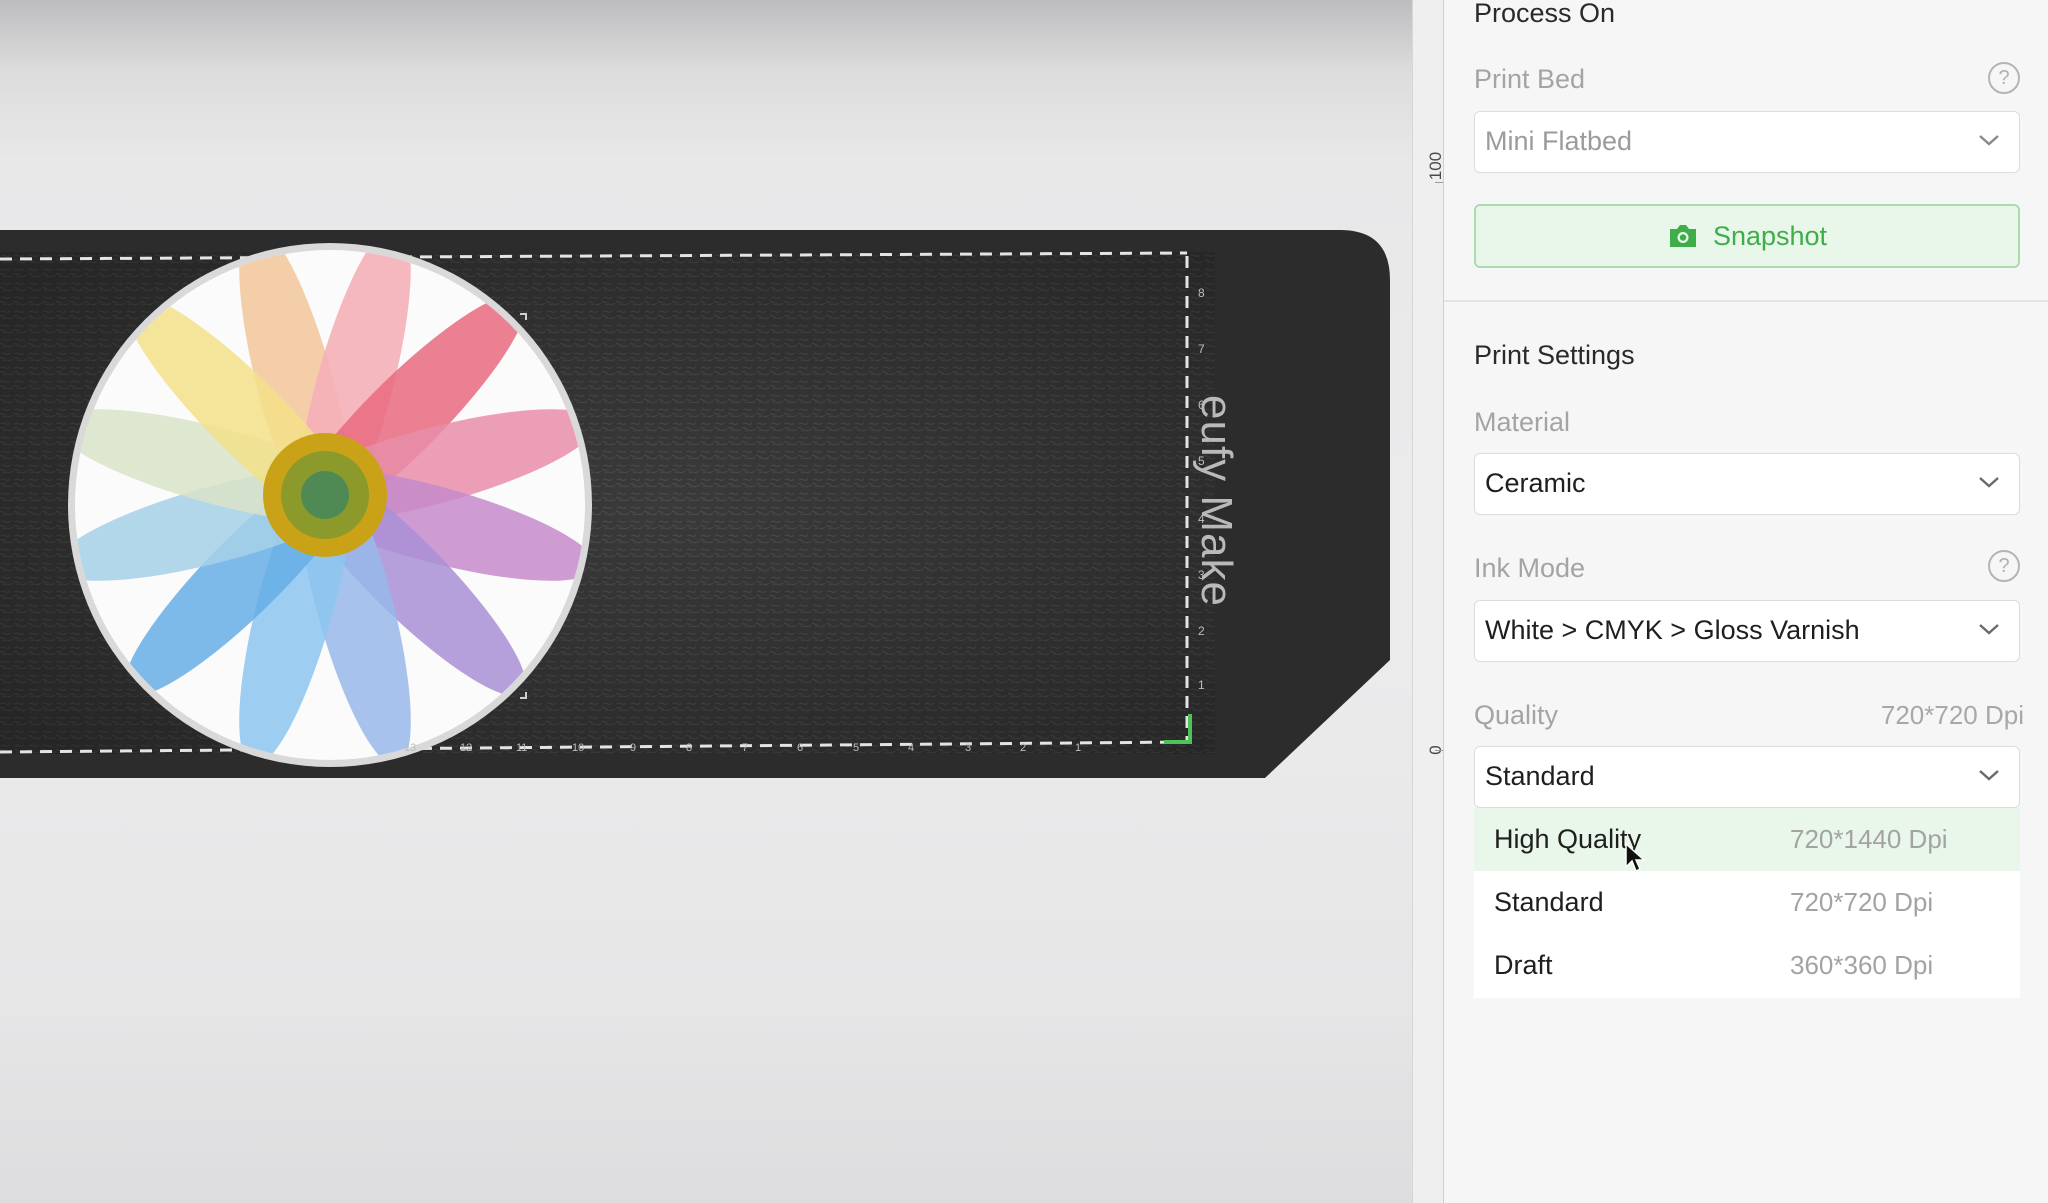 The image size is (2048, 1203). What do you see at coordinates (1428, 601) in the screenshot?
I see `vertical-ruler: 100 0` at bounding box center [1428, 601].